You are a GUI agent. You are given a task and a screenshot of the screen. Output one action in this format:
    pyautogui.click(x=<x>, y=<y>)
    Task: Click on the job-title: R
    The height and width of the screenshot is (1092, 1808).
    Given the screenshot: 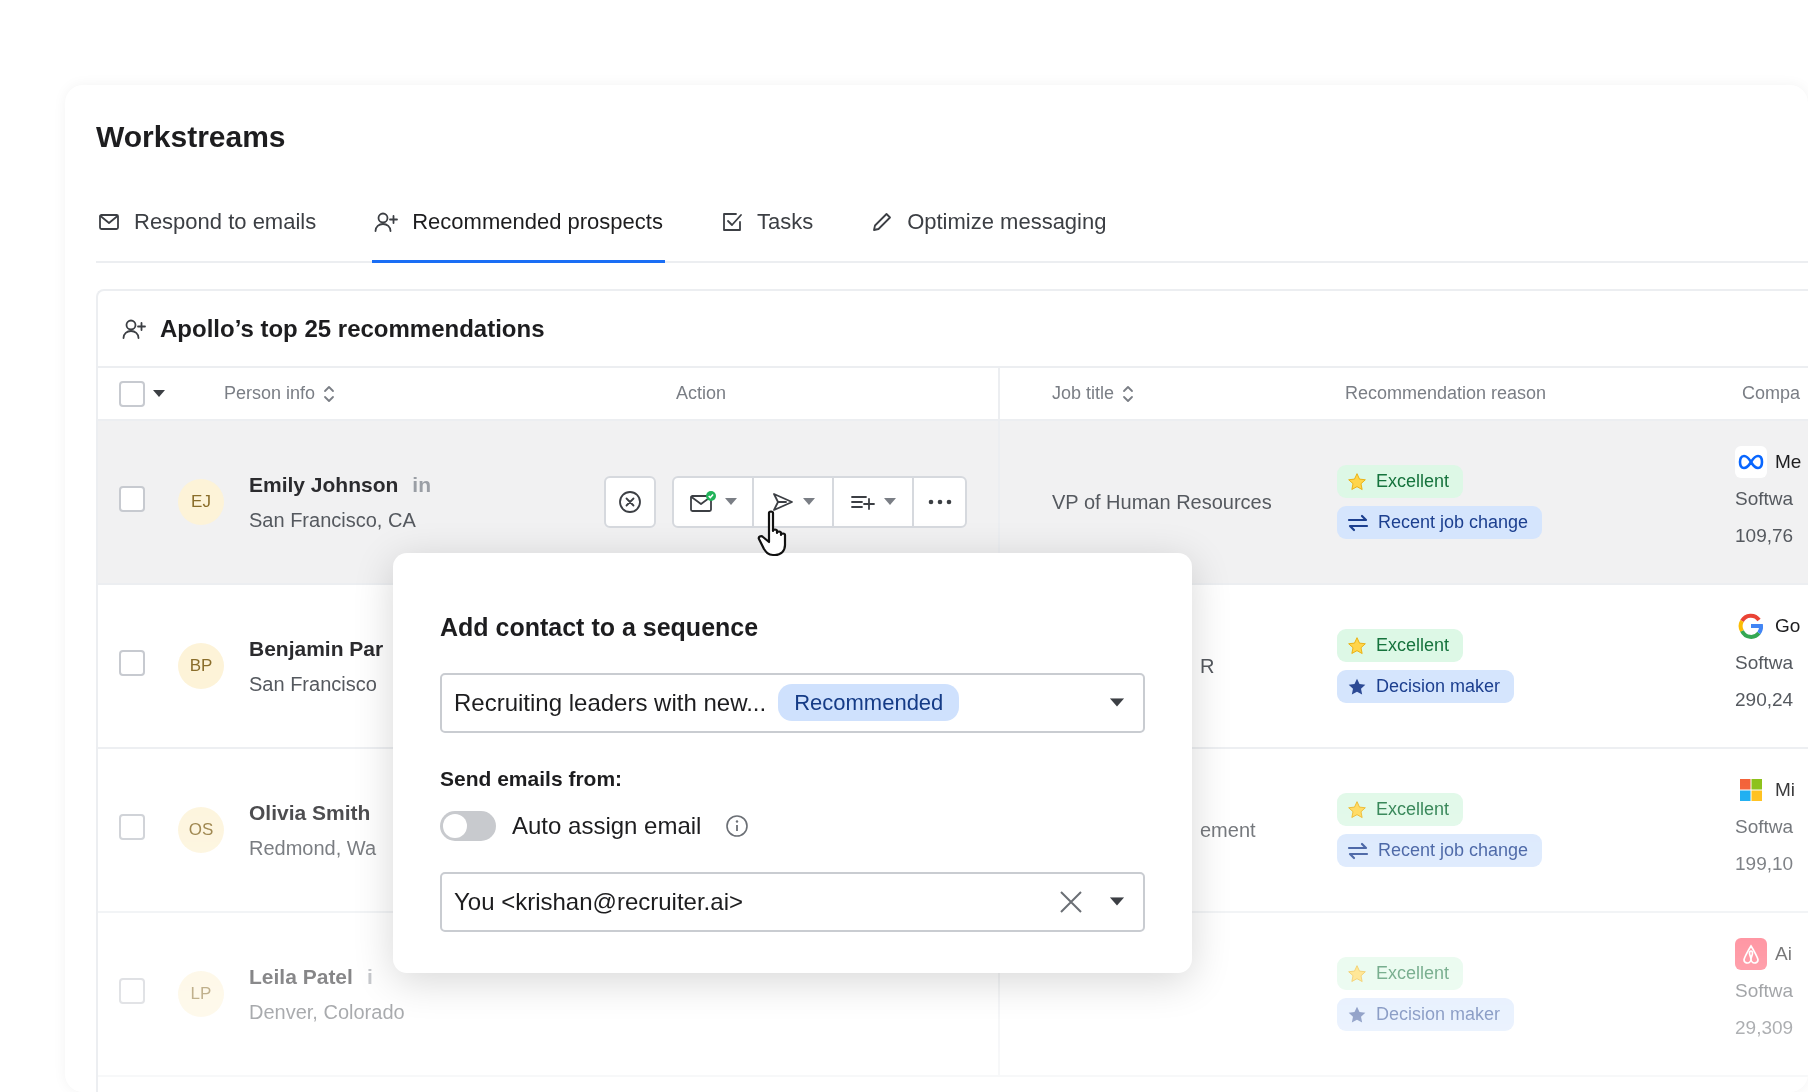 What is the action you would take?
    pyautogui.click(x=1208, y=666)
    